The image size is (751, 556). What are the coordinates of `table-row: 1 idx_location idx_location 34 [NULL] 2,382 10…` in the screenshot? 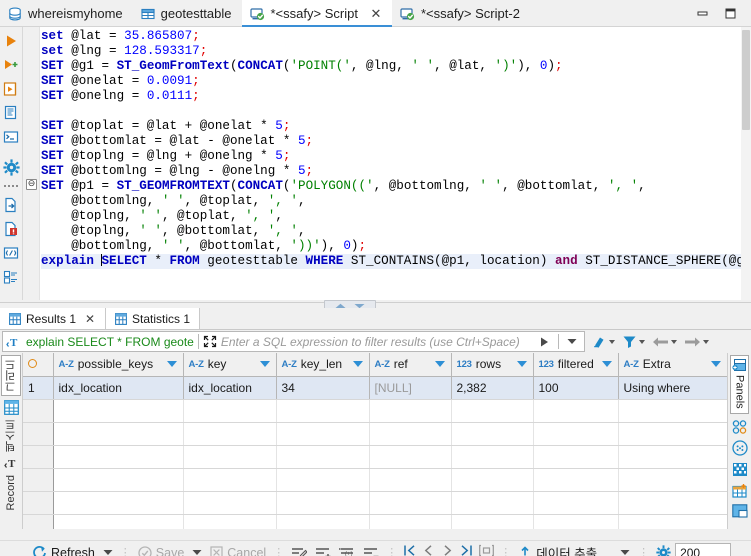 It's located at (375, 388).